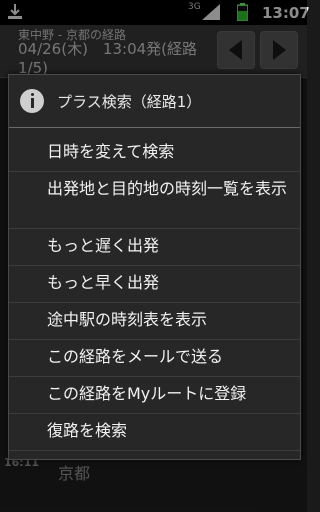  I want to click on info-icon, so click(32, 101).